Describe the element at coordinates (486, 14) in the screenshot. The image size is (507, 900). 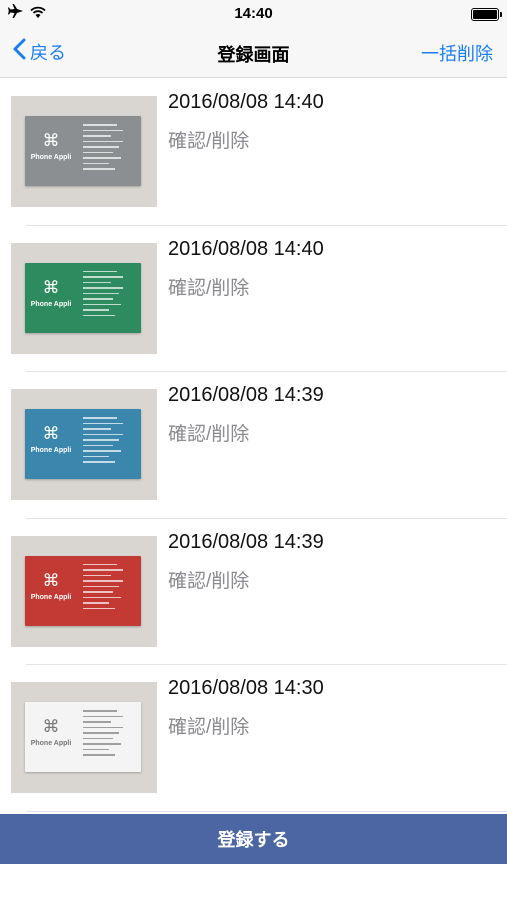
I see `battery-icon` at that location.